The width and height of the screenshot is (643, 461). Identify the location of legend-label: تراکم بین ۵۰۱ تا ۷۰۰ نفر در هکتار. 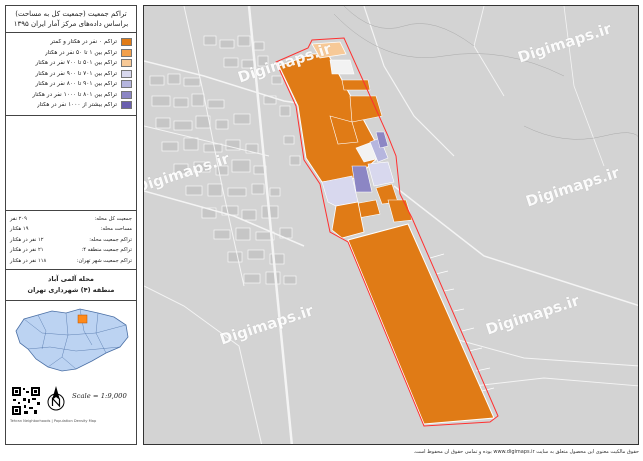
(76, 63).